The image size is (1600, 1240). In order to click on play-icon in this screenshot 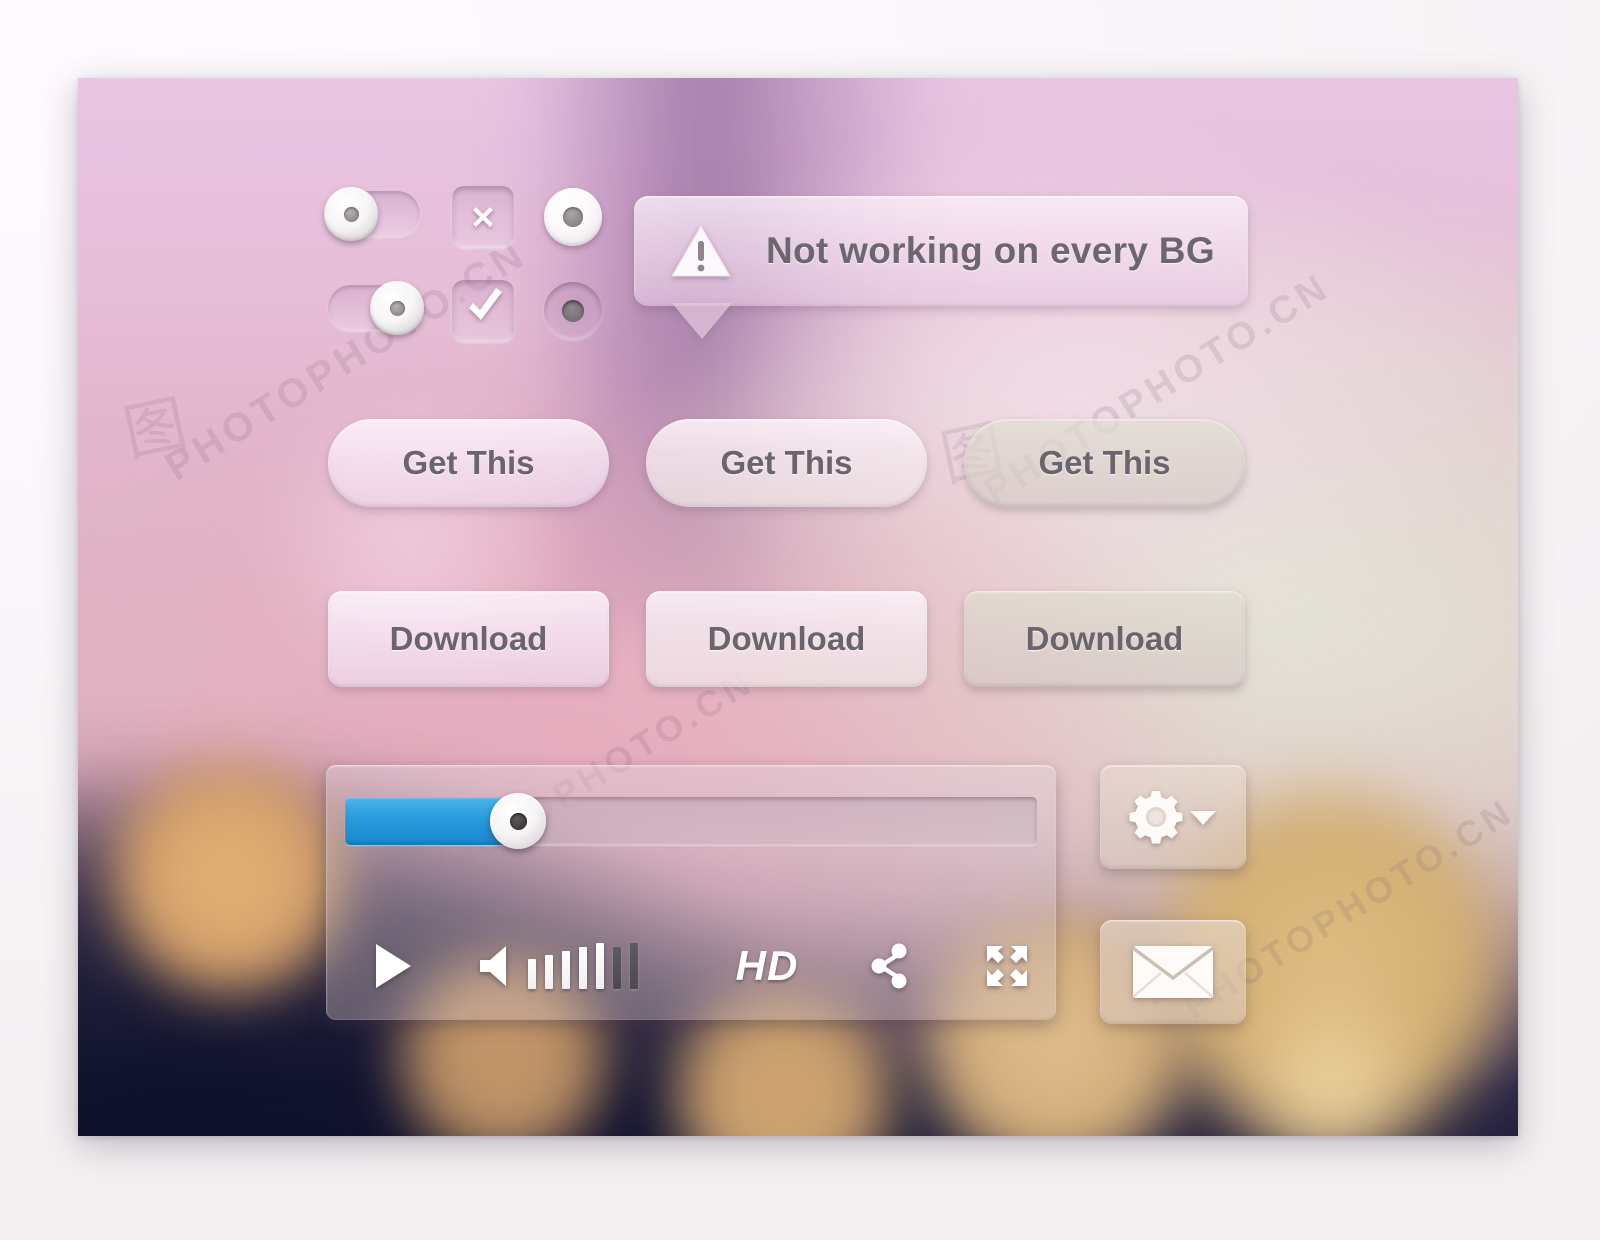, I will do `click(393, 966)`.